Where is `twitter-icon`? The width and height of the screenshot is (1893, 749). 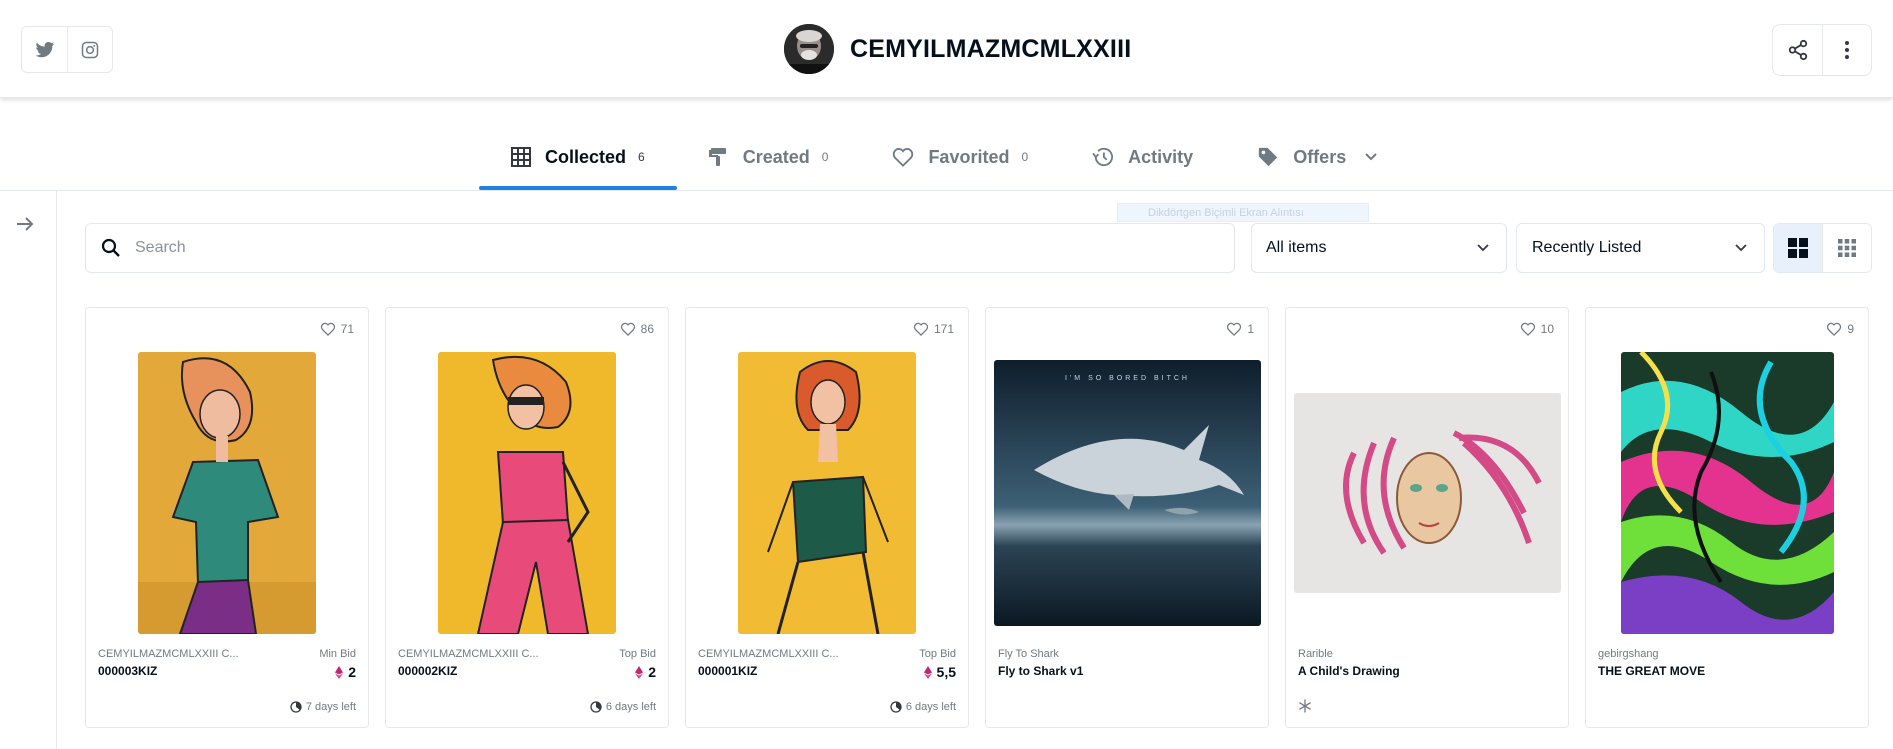 twitter-icon is located at coordinates (44, 49).